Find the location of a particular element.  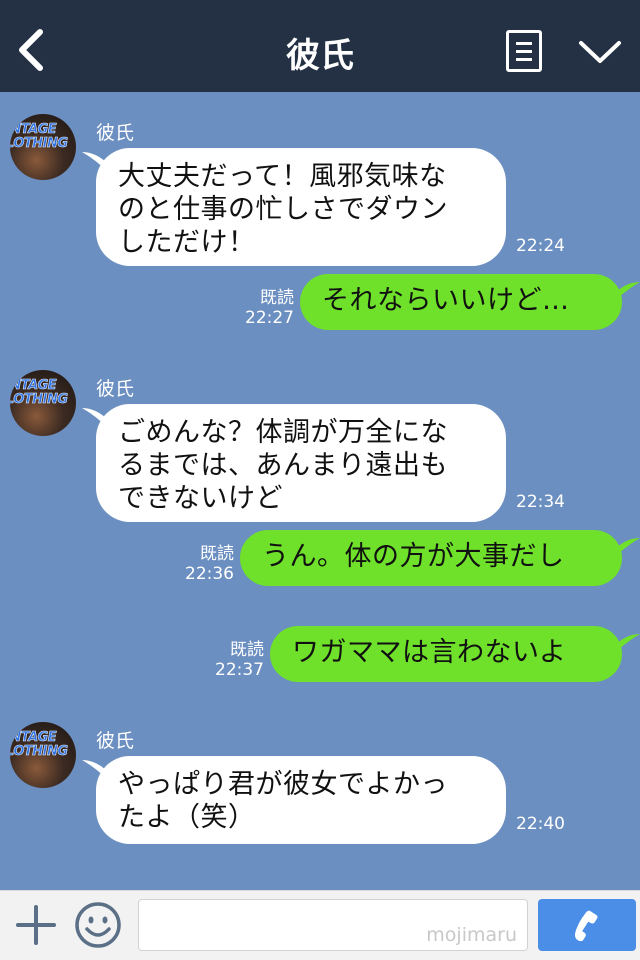

message-bubble-incoming: ごめんな？体調が万全にな るまでは、あんまり遠出も できないけど is located at coordinates (301, 463).